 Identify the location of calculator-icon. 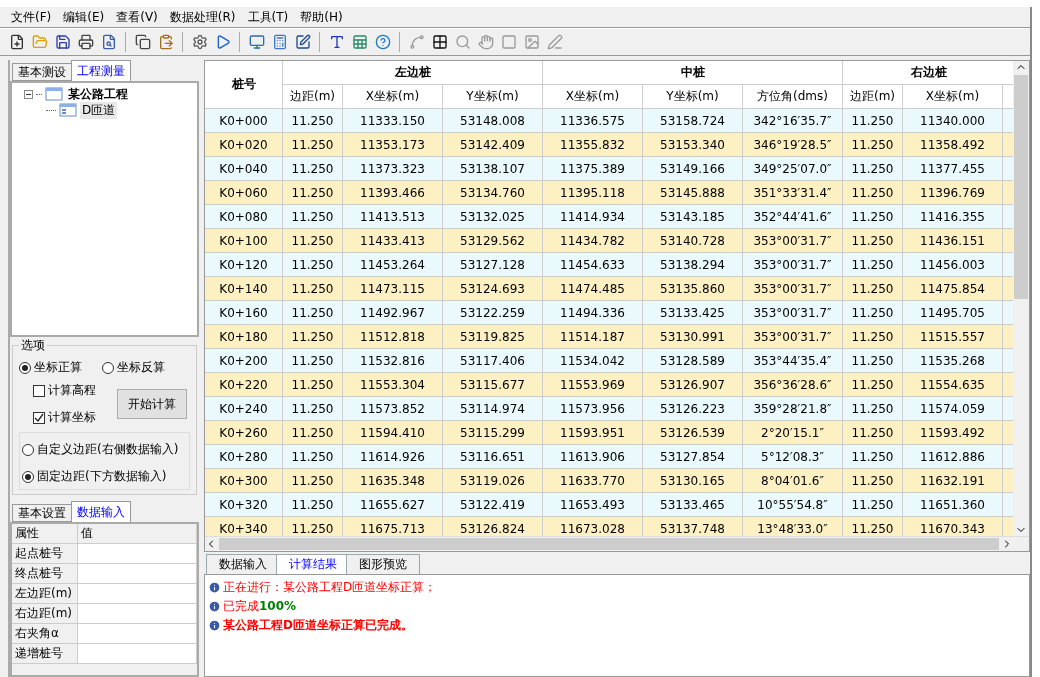
(279, 42).